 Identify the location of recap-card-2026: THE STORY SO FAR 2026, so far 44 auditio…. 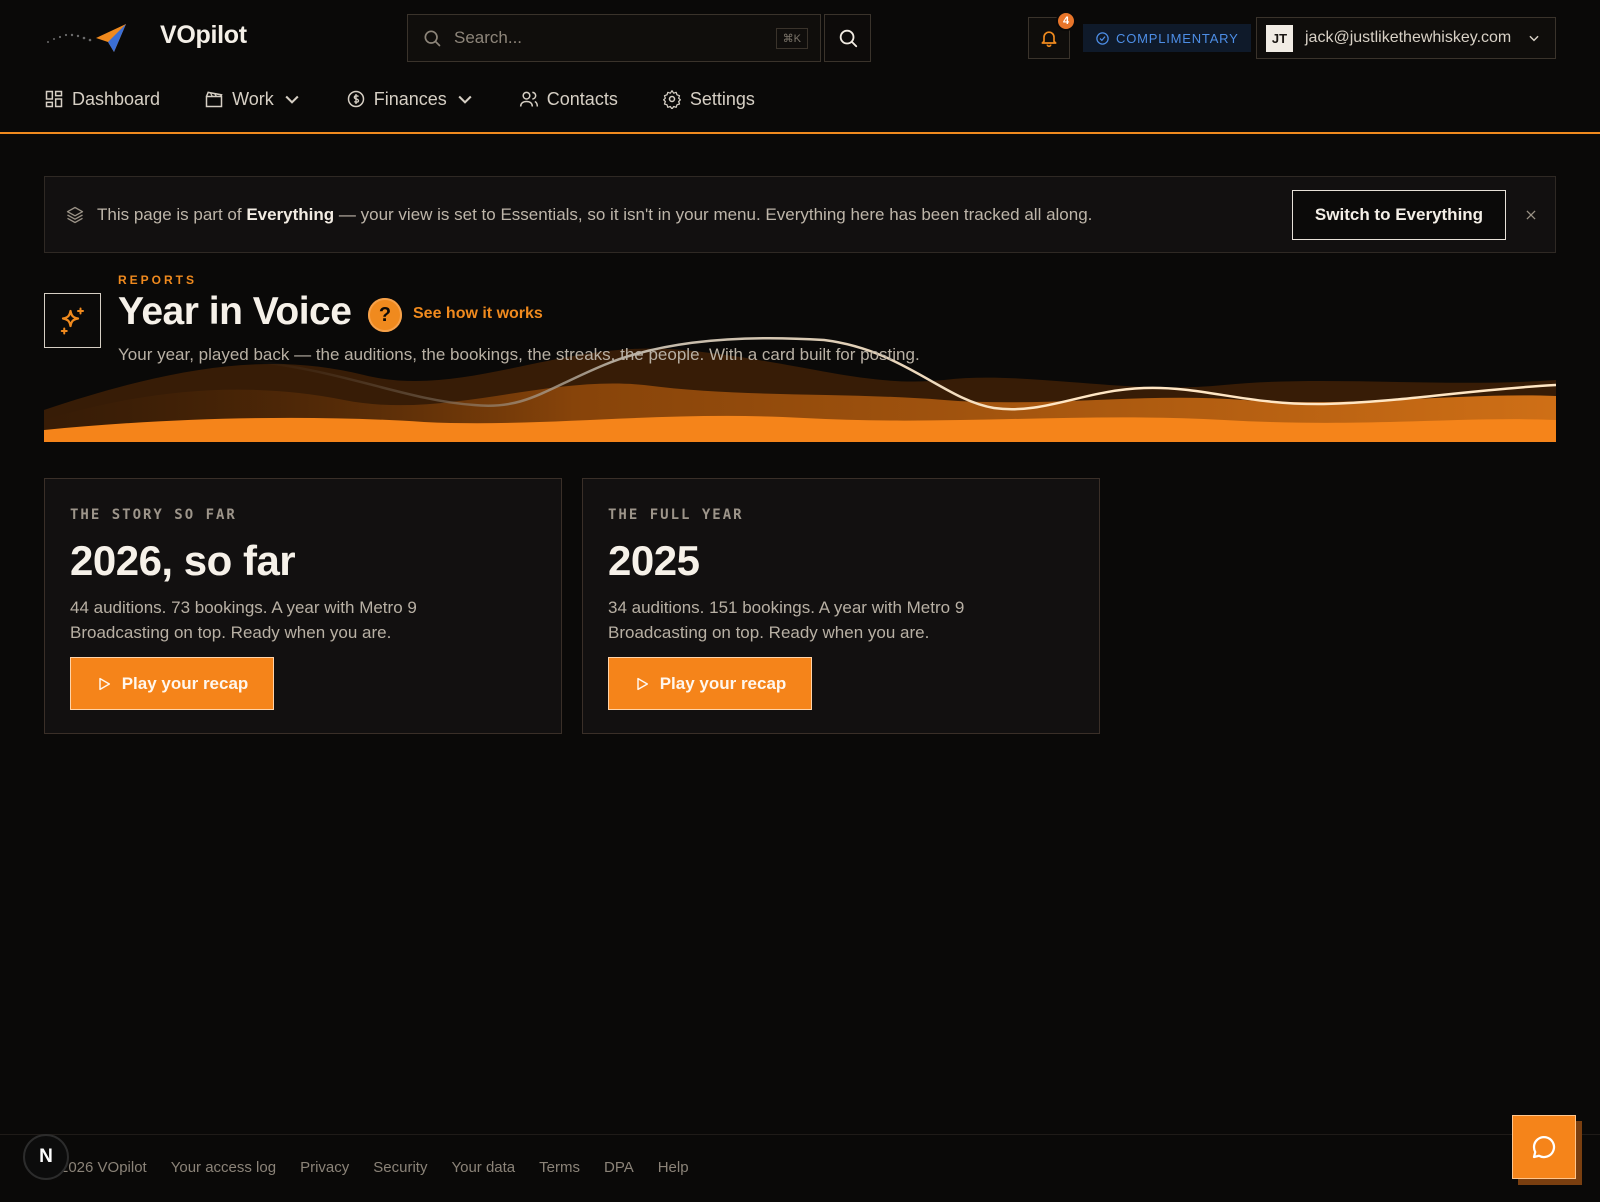
(303, 606).